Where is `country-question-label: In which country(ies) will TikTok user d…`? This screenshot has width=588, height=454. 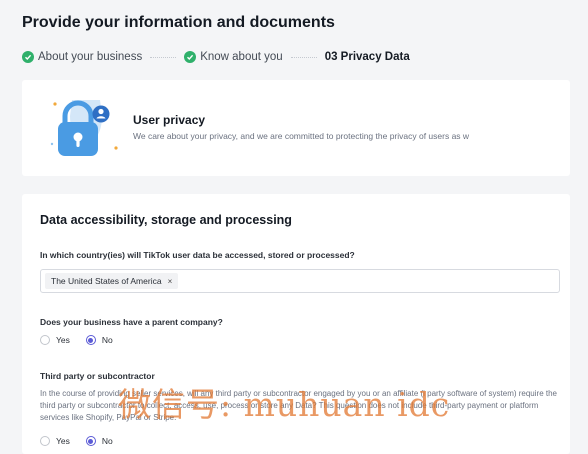
country-question-label: In which country(ies) will TikTok user d… is located at coordinates (197, 255).